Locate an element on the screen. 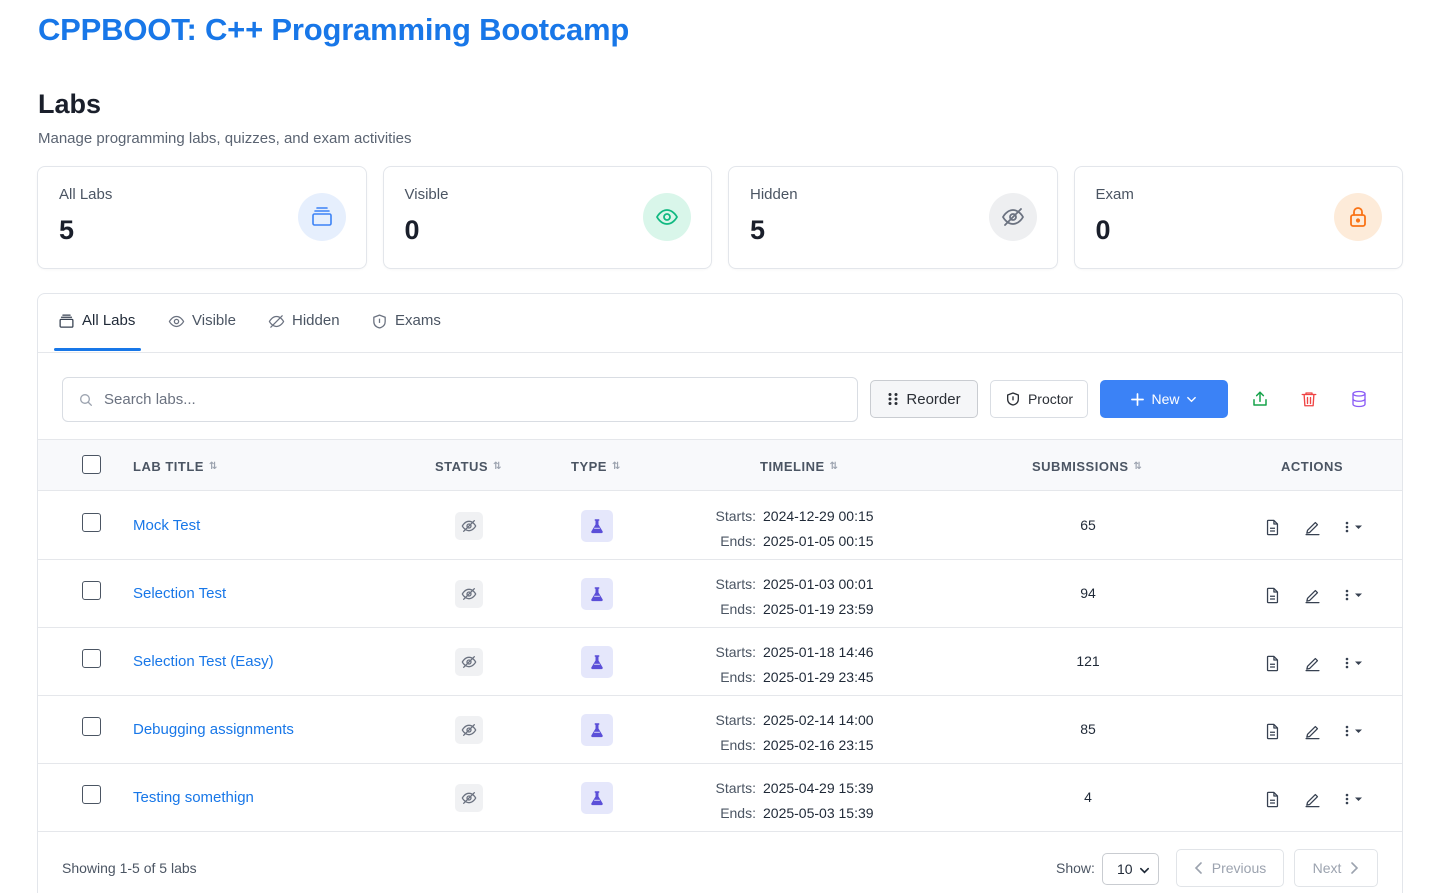  end-date: 2025-01-29 23:45 is located at coordinates (818, 677).